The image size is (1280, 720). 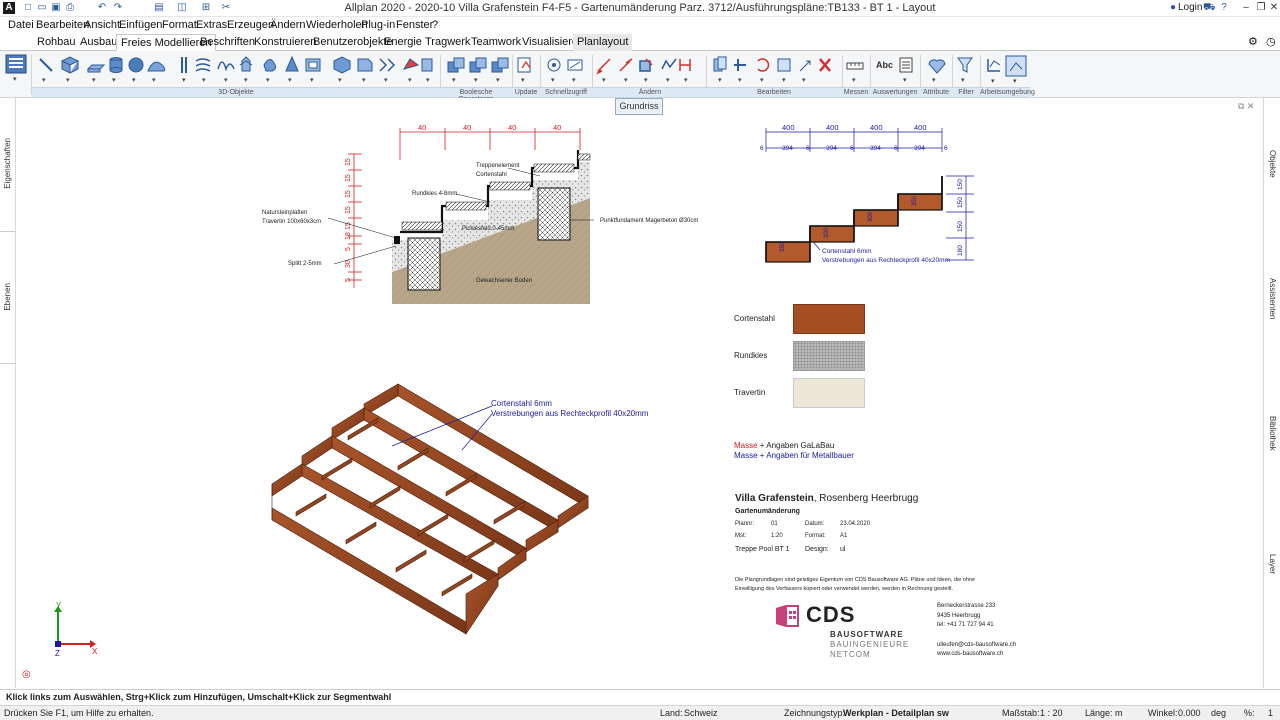 What do you see at coordinates (1246, 8) in the screenshot?
I see `minimize-icon: –` at bounding box center [1246, 8].